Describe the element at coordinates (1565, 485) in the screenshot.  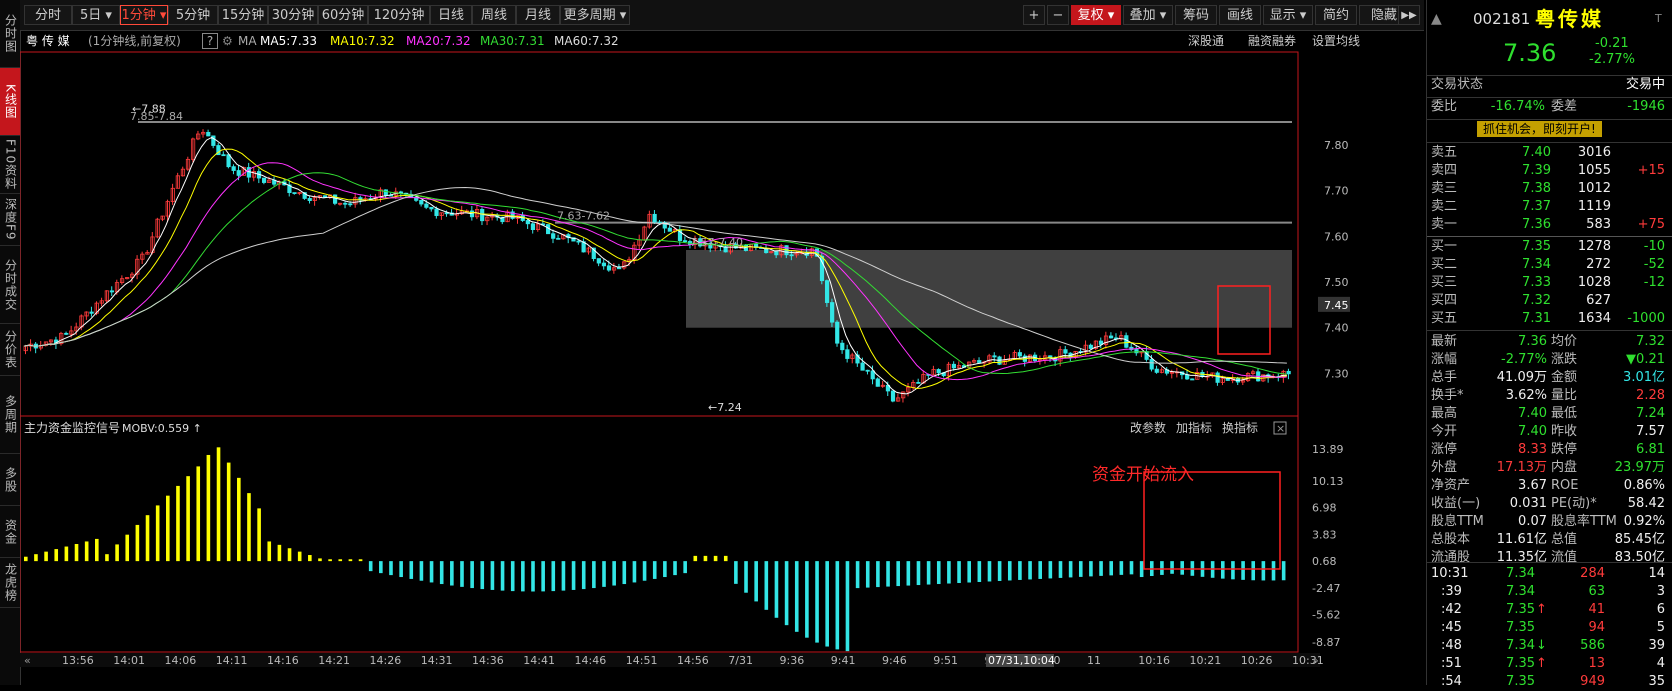
I see `stat-label: ROE` at that location.